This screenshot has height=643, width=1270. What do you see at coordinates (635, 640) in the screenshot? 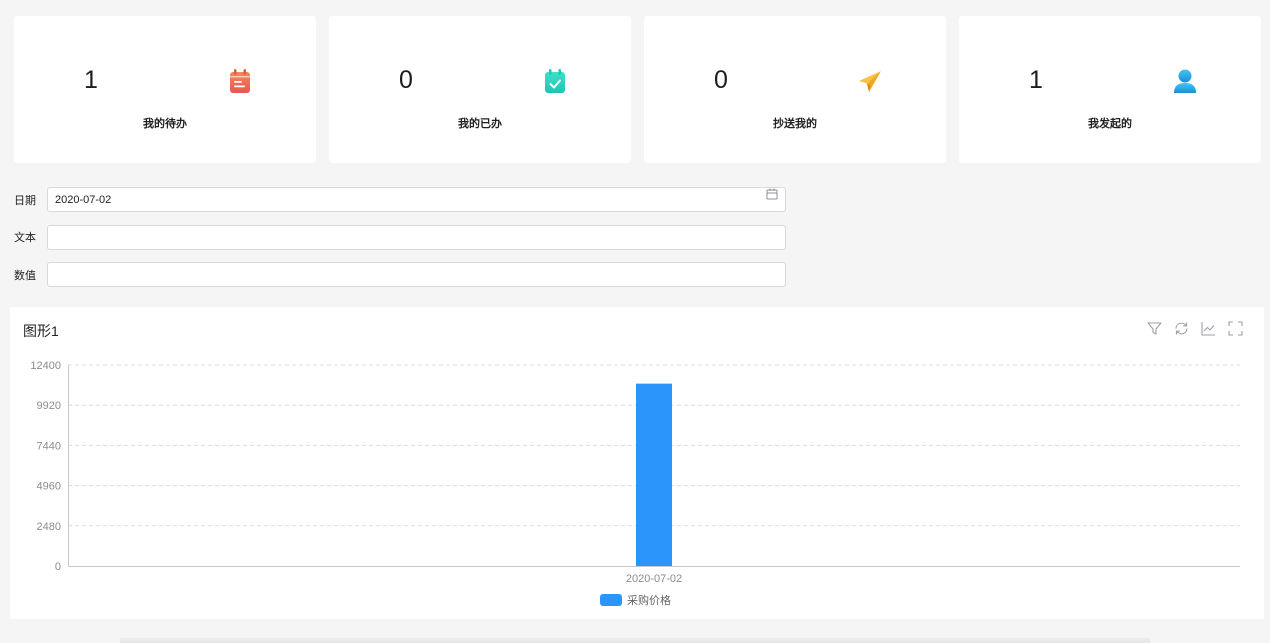
I see `bottom-divider` at bounding box center [635, 640].